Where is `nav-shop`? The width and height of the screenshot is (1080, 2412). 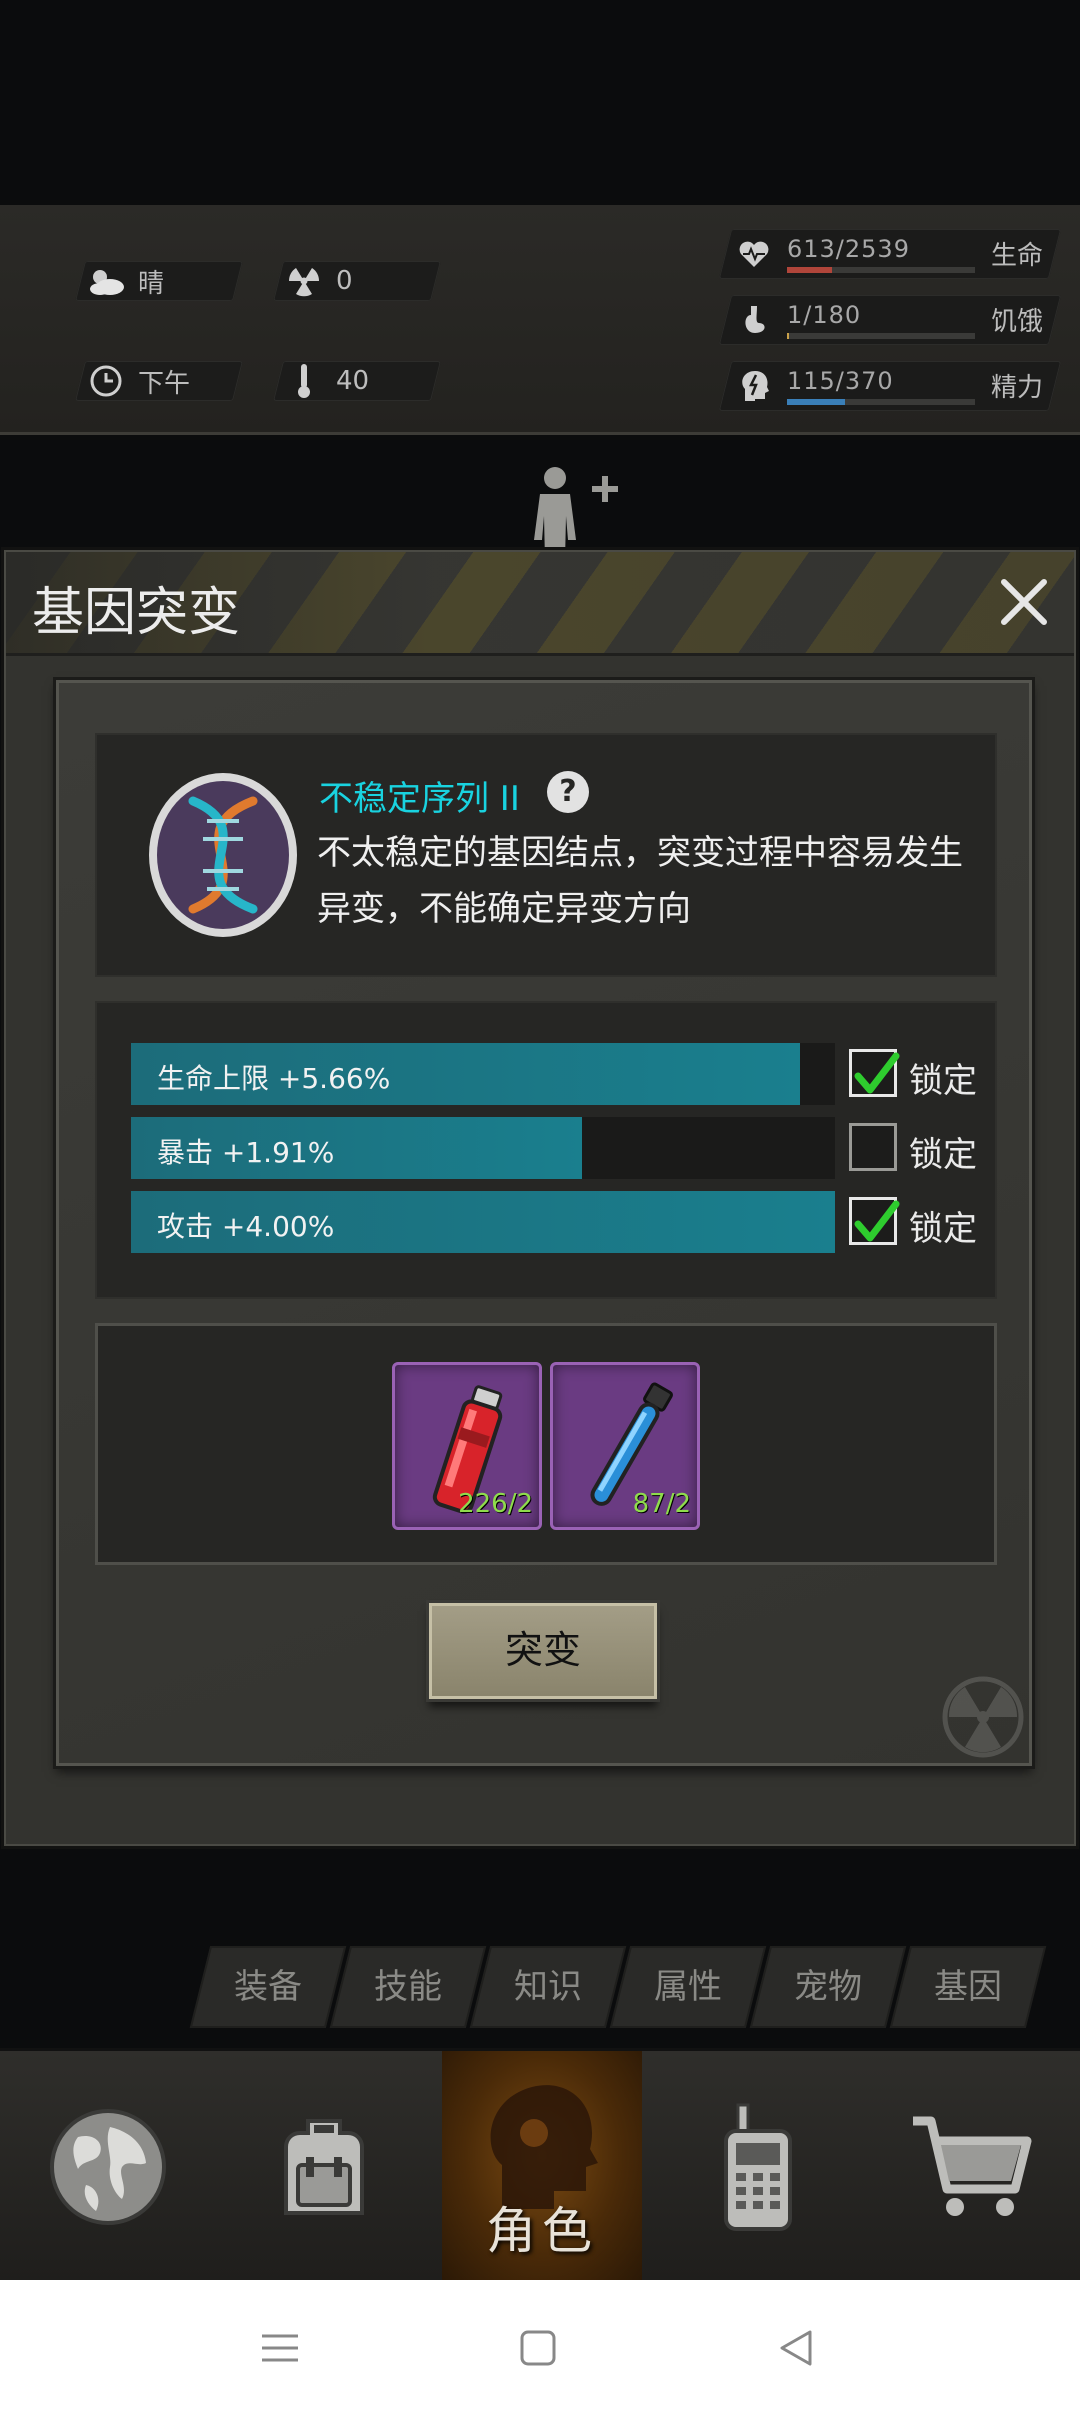 nav-shop is located at coordinates (972, 2167).